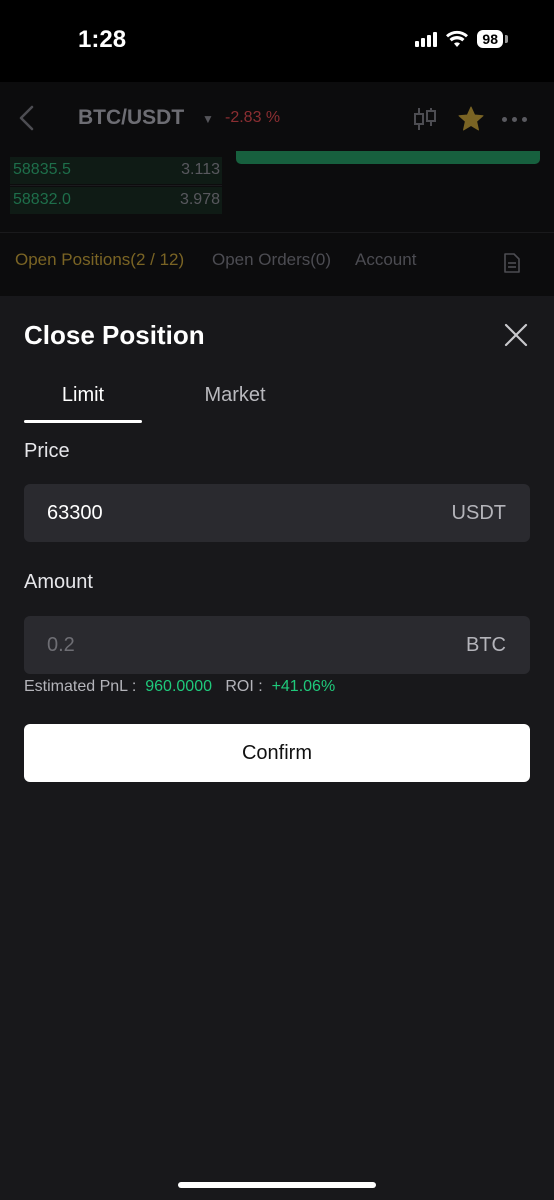 This screenshot has height=1200, width=554. I want to click on back-icon, so click(27, 118).